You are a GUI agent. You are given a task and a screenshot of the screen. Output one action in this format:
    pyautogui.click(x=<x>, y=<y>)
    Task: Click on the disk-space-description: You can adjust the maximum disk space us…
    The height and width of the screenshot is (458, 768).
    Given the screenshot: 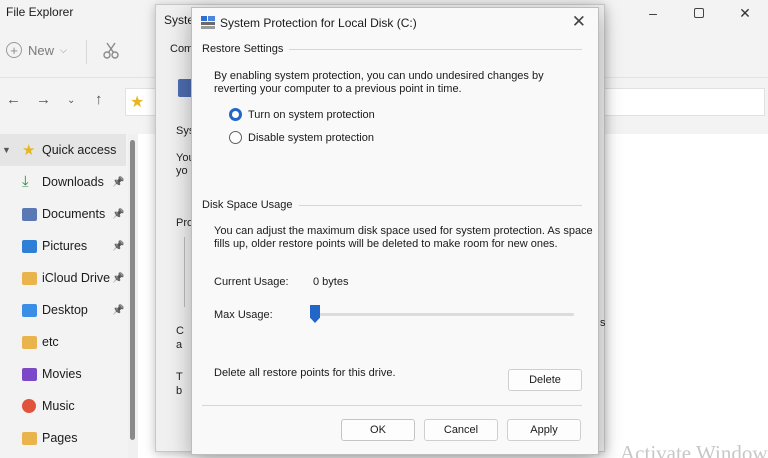 What is the action you would take?
    pyautogui.click(x=403, y=231)
    